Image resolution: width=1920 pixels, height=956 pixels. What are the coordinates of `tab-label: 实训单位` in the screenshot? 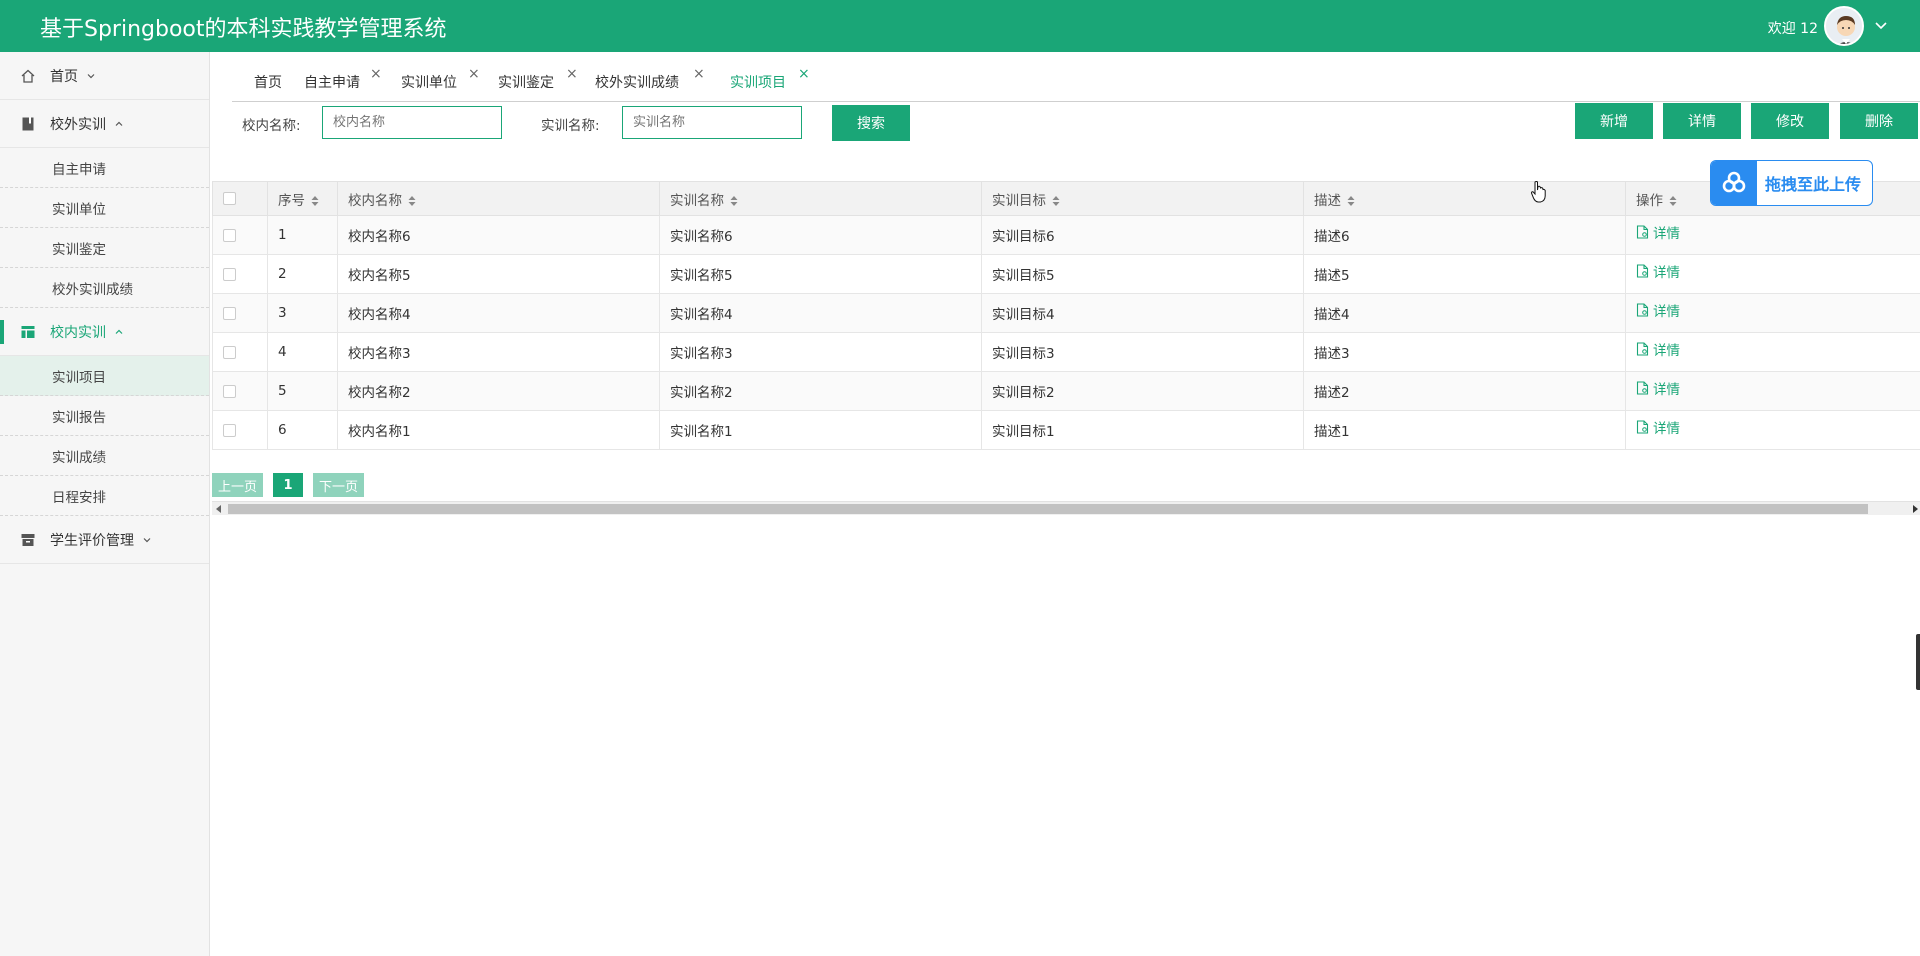 It's located at (429, 83).